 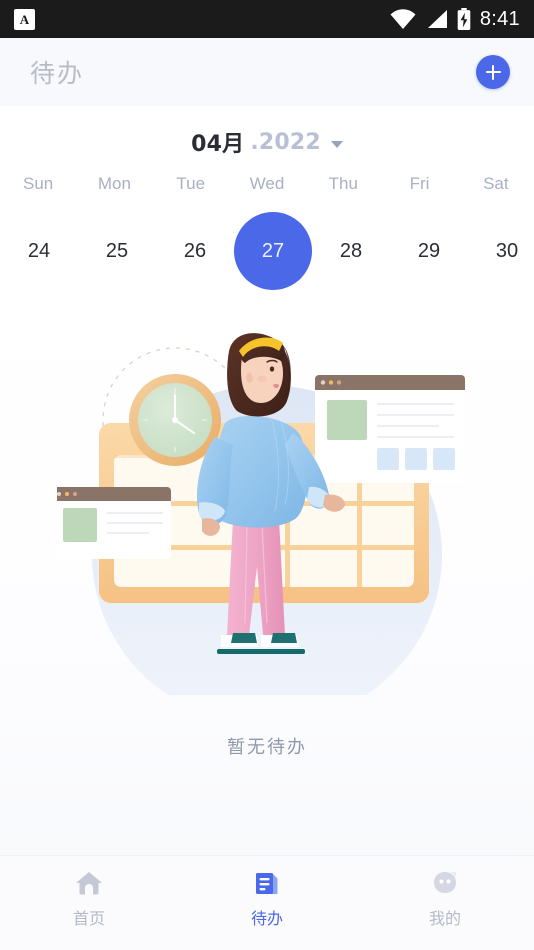 What do you see at coordinates (57, 73) in the screenshot?
I see `page-title: 待办` at bounding box center [57, 73].